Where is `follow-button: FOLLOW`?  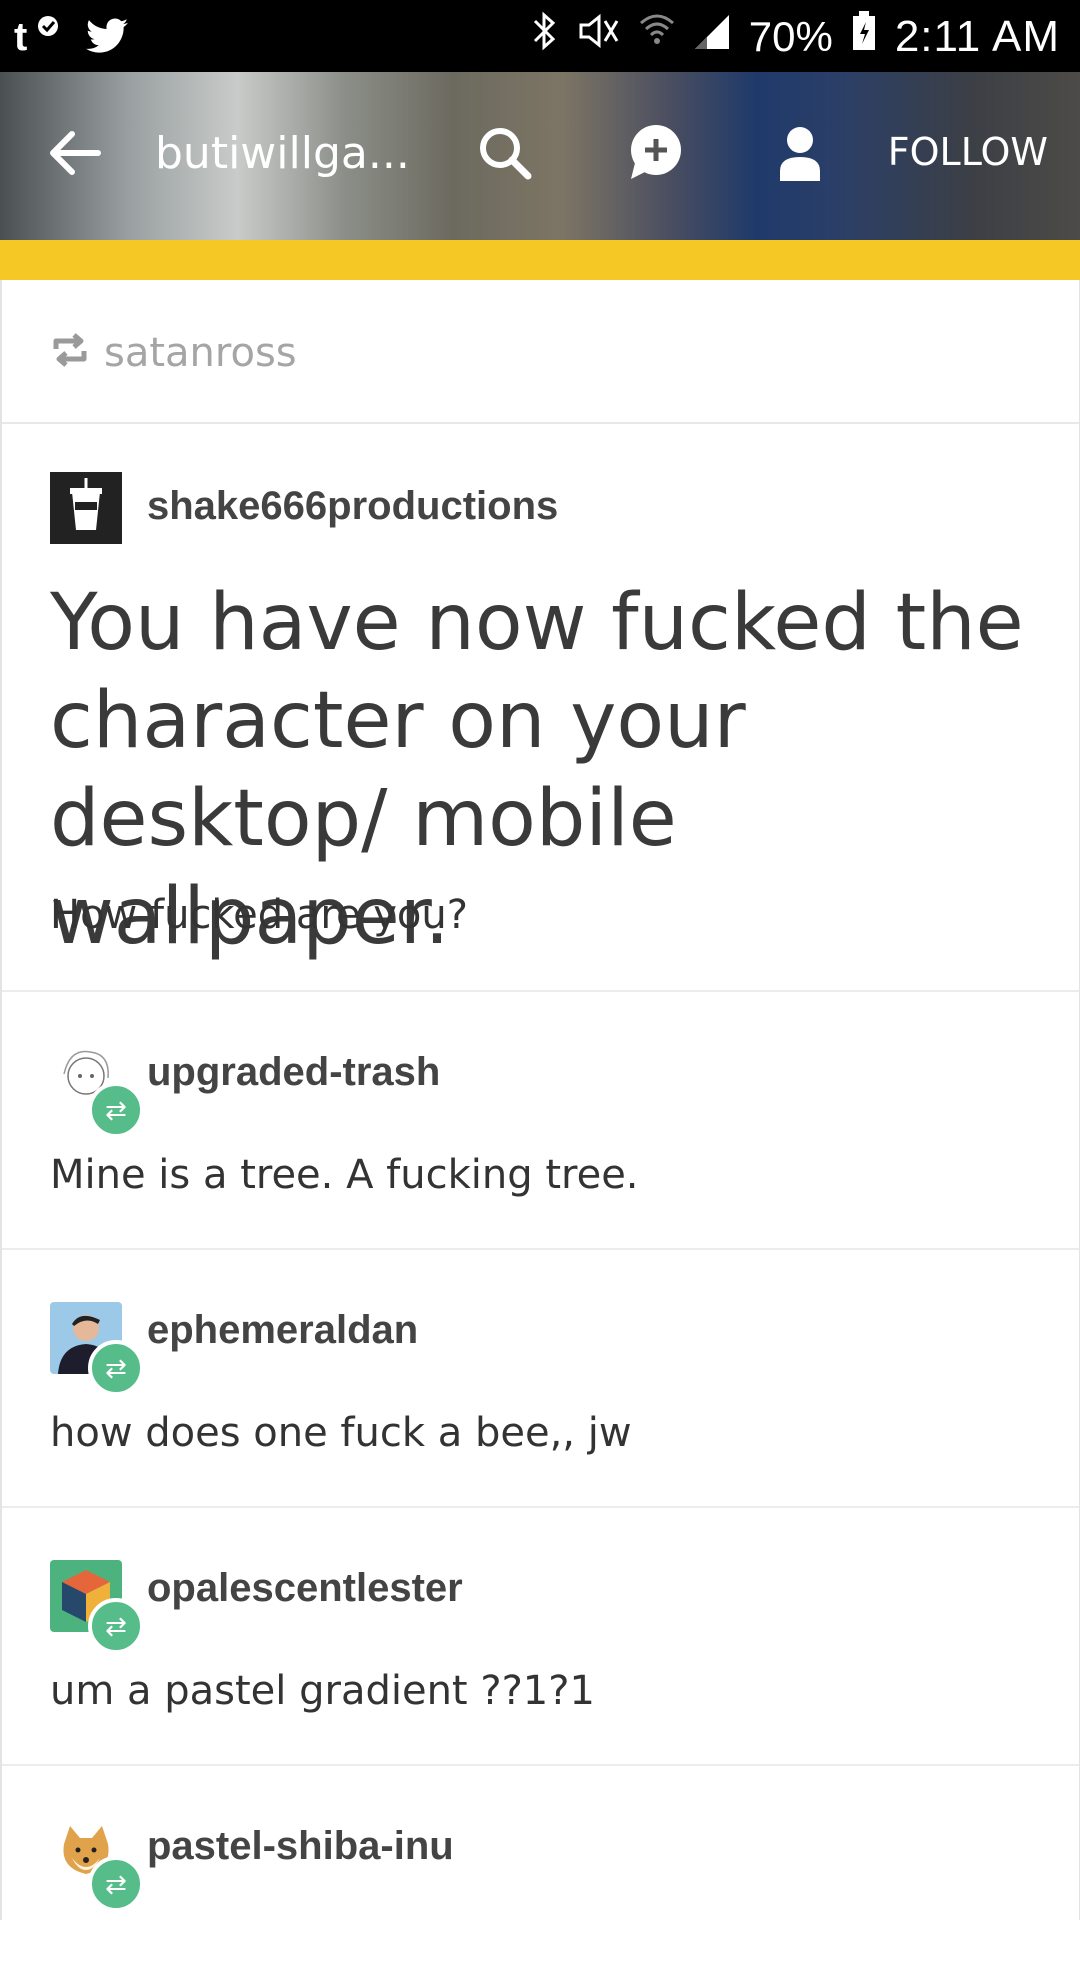 follow-button: FOLLOW is located at coordinates (968, 152).